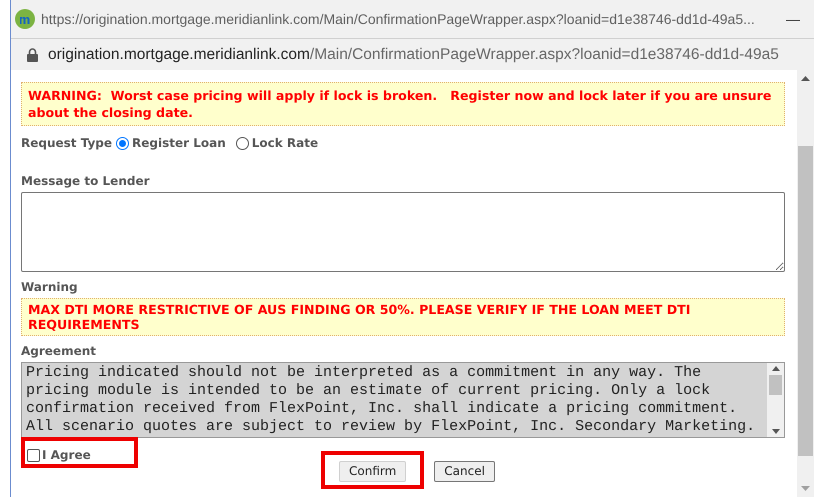  What do you see at coordinates (403, 317) in the screenshot?
I see `warning-message: MAX DTI MORE RESTRICTIVE OF AUS FINDING OR 50%. PLEASE VERIFY IF THE LOAN MEET DTI REQUIREMENTS` at bounding box center [403, 317].